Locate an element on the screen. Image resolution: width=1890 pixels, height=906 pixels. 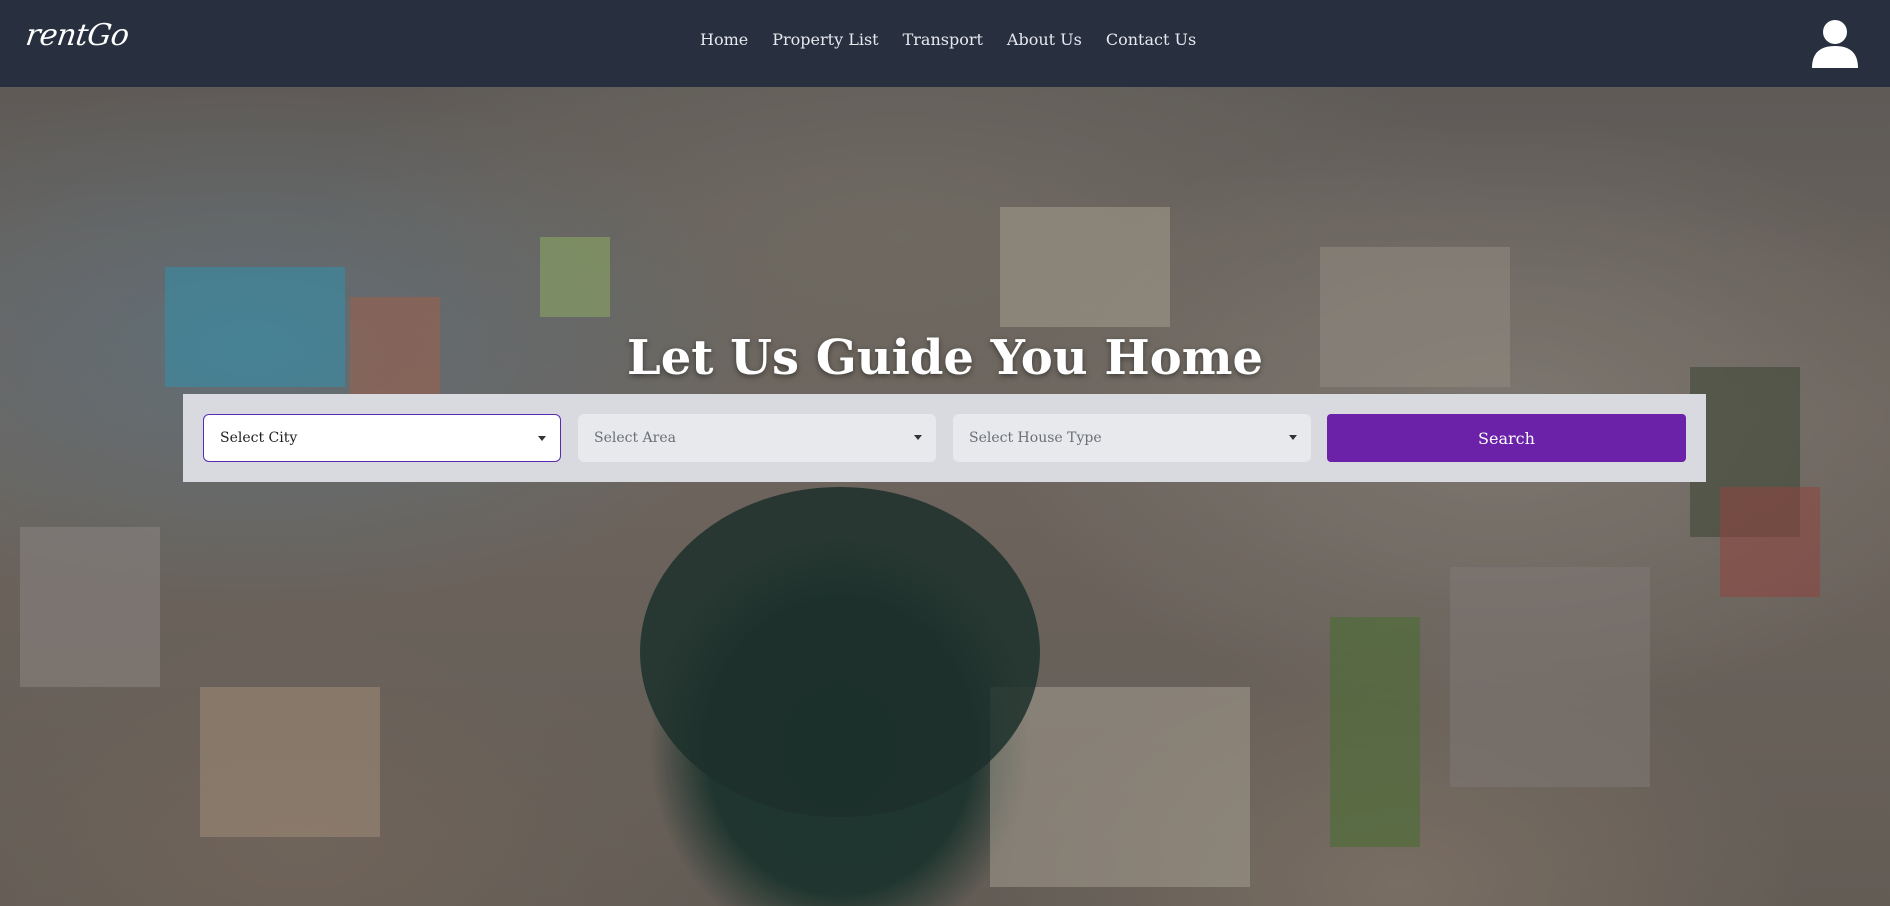
select-area-label: Select Area is located at coordinates (635, 438).